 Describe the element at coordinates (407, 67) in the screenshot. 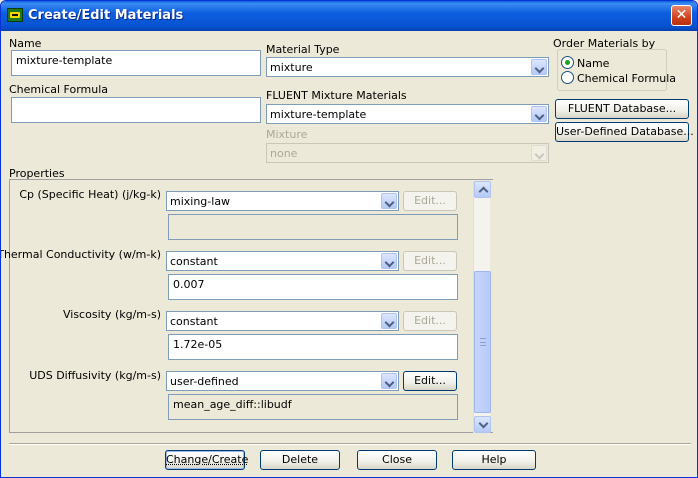

I see `material-type-select: mixture` at that location.